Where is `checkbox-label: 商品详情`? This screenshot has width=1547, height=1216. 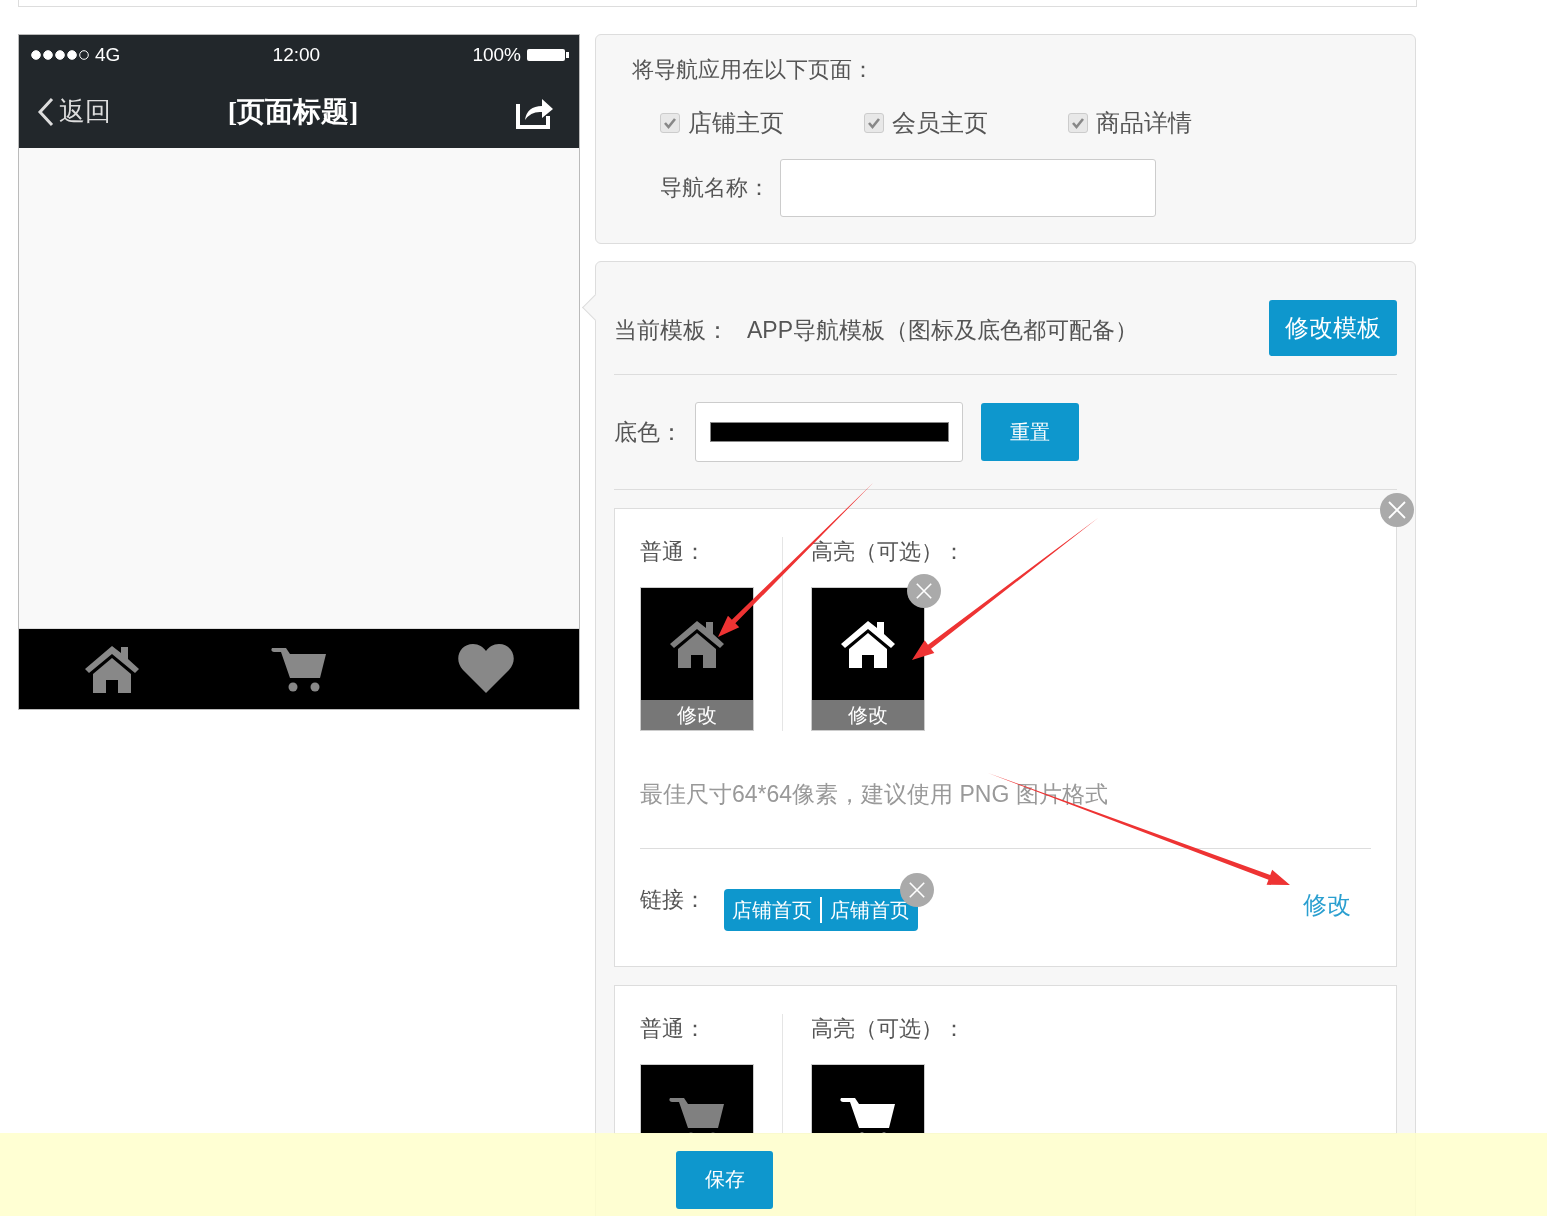 checkbox-label: 商品详情 is located at coordinates (1144, 123).